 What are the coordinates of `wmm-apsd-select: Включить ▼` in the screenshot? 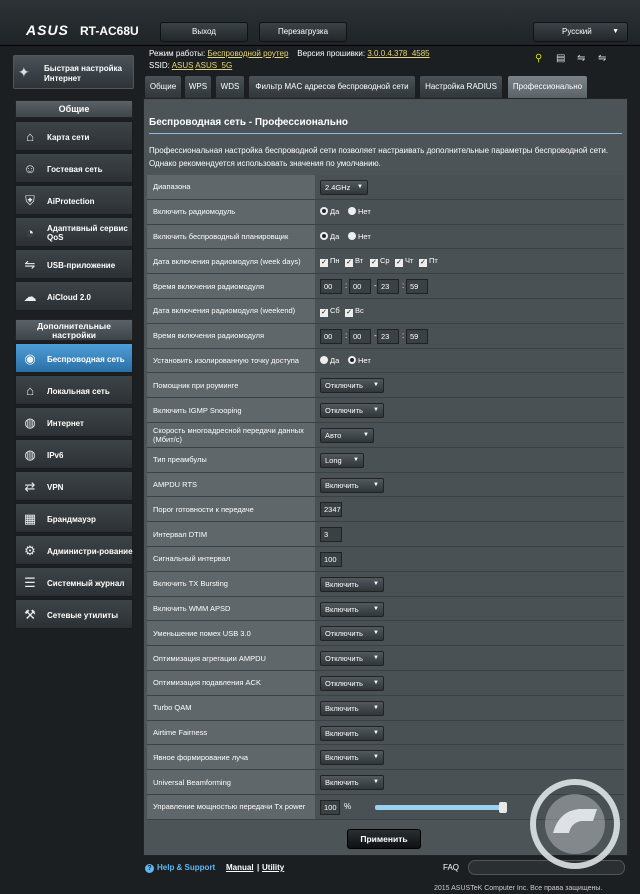 It's located at (352, 609).